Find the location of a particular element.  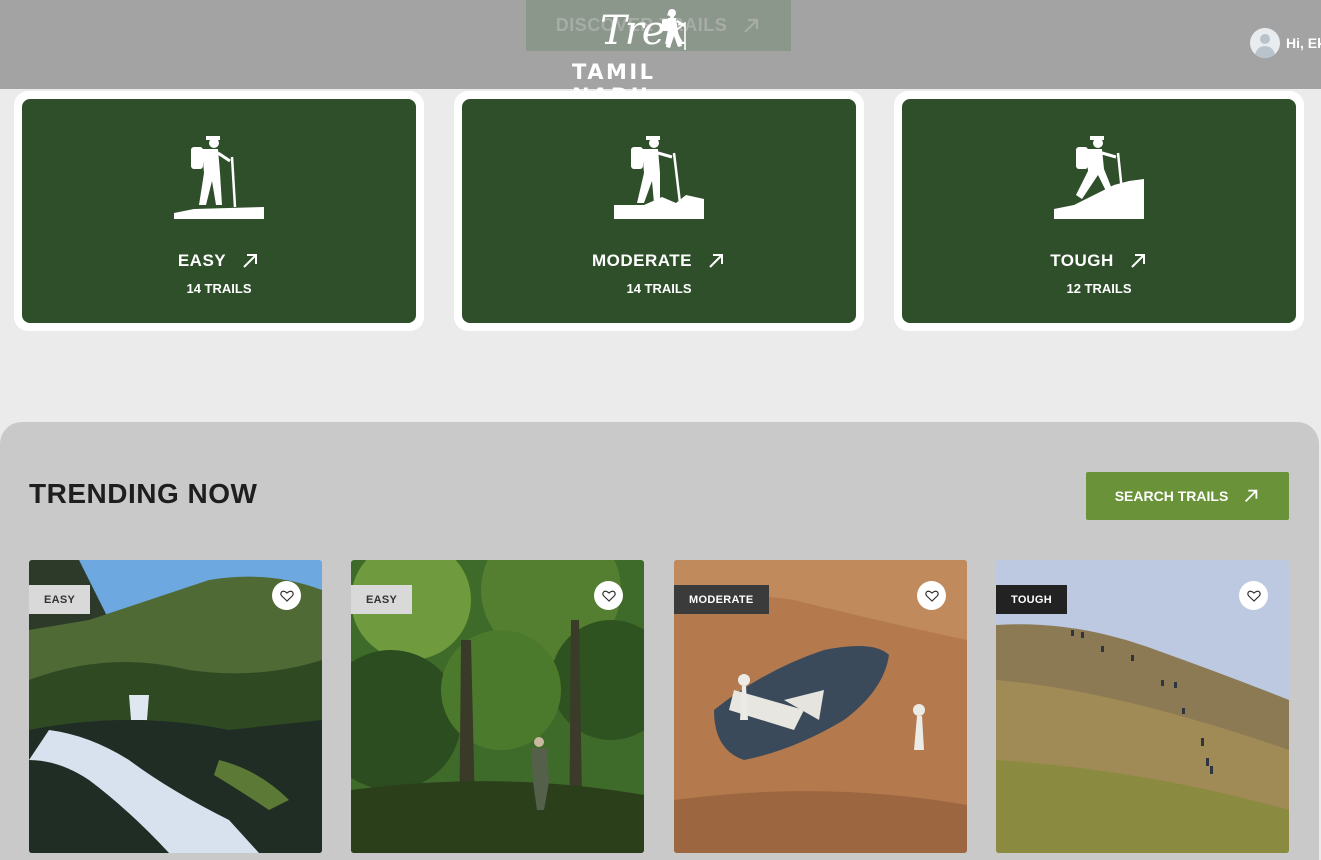

difficulty-card-panel: EASY 14 TRAILS is located at coordinates (219, 211).